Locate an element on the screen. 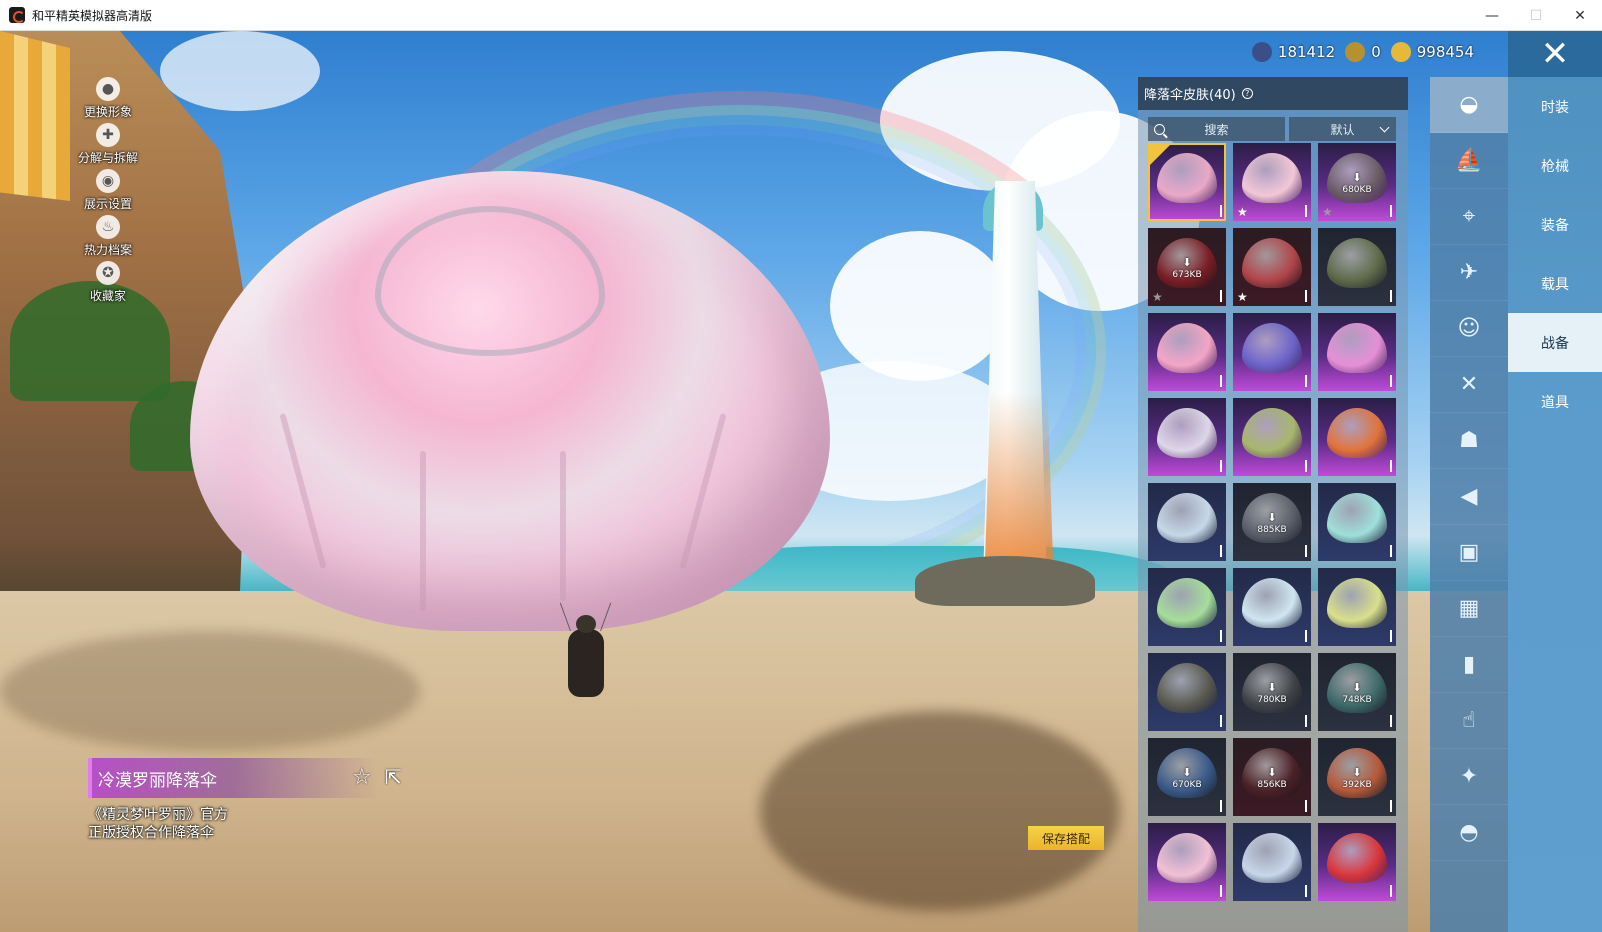 The width and height of the screenshot is (1602, 932). download-badge: ⬇ 748KB is located at coordinates (1357, 693).